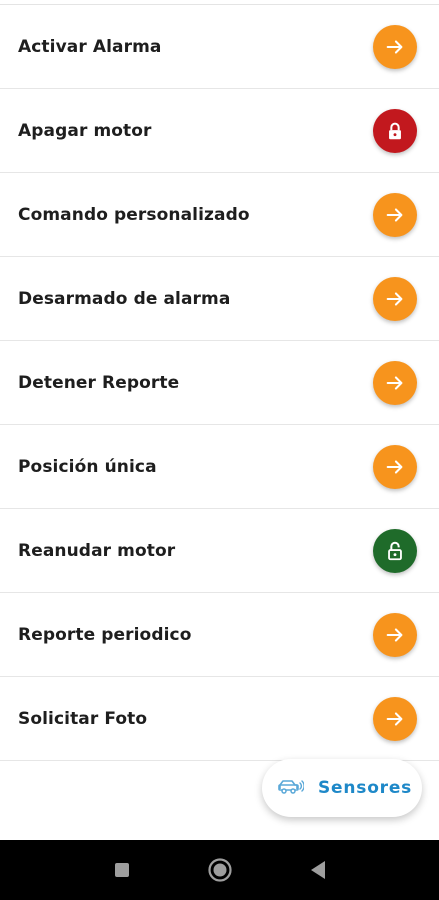 The width and height of the screenshot is (439, 900). What do you see at coordinates (105, 634) in the screenshot?
I see `command-label: Reporte periodico` at bounding box center [105, 634].